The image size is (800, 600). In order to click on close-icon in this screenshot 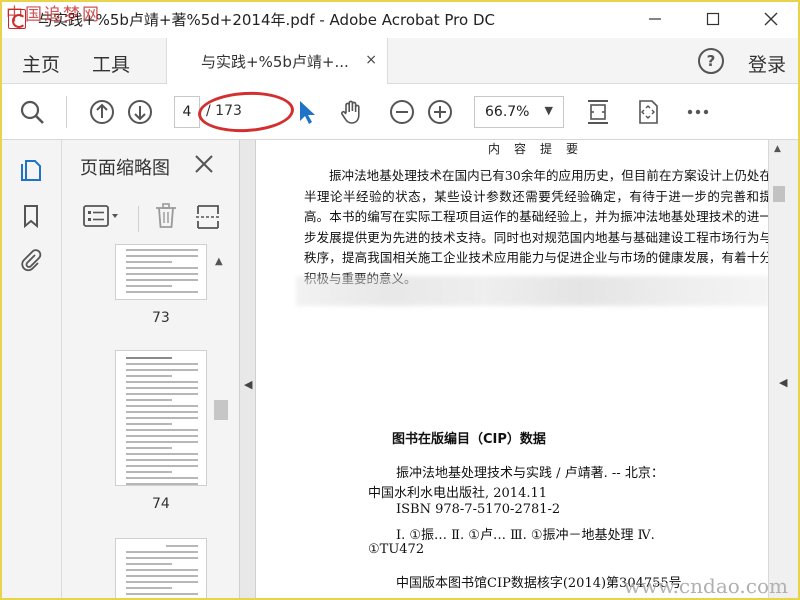, I will do `click(771, 19)`.